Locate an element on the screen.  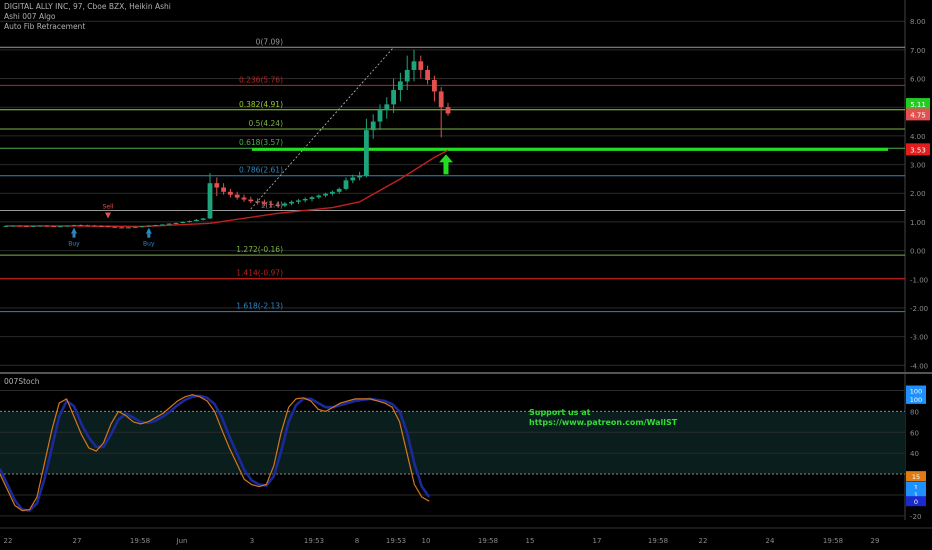
stoch-value-text: 15 is located at coordinates (916, 477).